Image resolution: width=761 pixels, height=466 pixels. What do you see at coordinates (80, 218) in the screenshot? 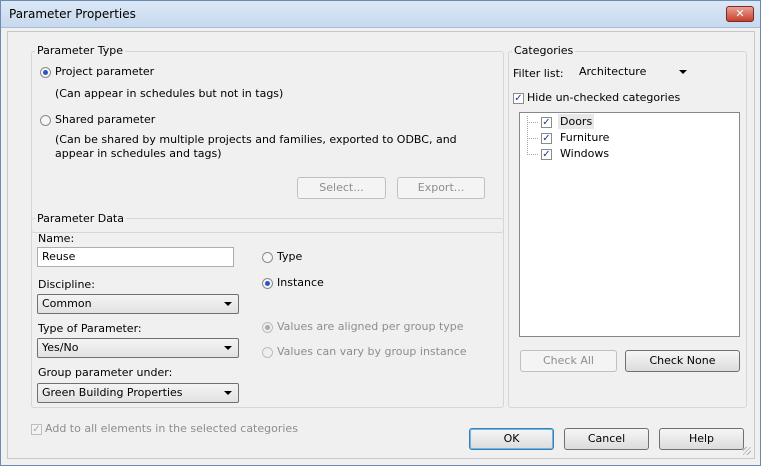
I see `parameter-data-legend: Parameter Data` at bounding box center [80, 218].